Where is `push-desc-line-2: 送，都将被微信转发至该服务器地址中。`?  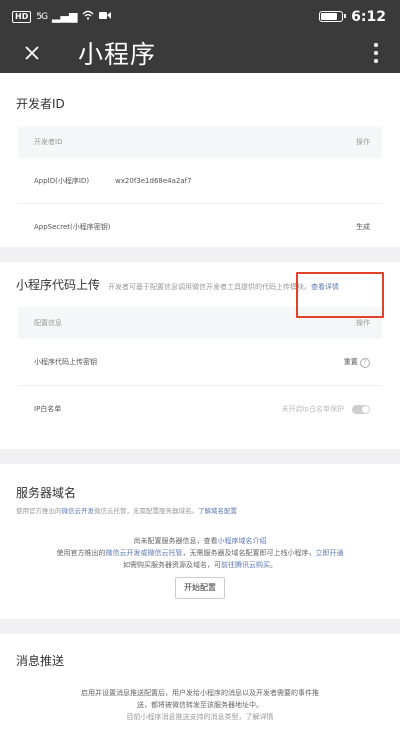
push-desc-line-2: 送，都将被微信转发至该服务器地址中。 is located at coordinates (200, 705).